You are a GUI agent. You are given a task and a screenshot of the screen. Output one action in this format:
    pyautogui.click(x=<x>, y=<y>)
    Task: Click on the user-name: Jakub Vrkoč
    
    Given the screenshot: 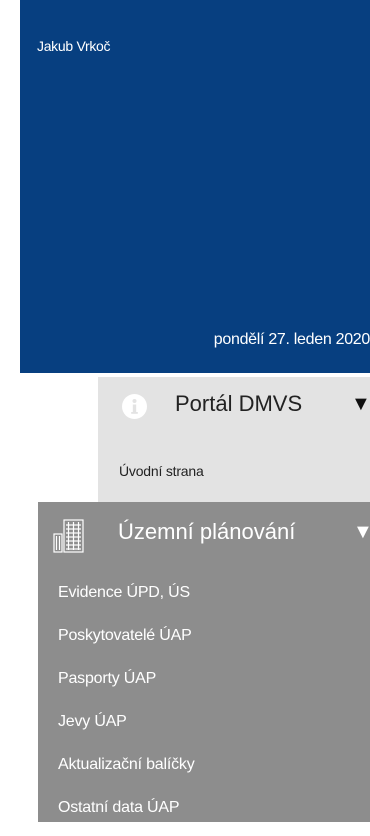 What is the action you would take?
    pyautogui.click(x=74, y=46)
    